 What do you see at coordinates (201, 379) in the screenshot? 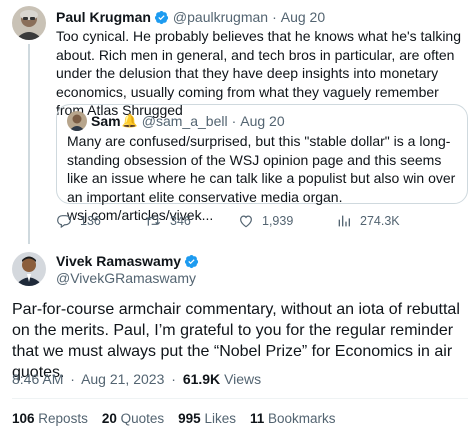
I see `views-total: 61.9K` at bounding box center [201, 379].